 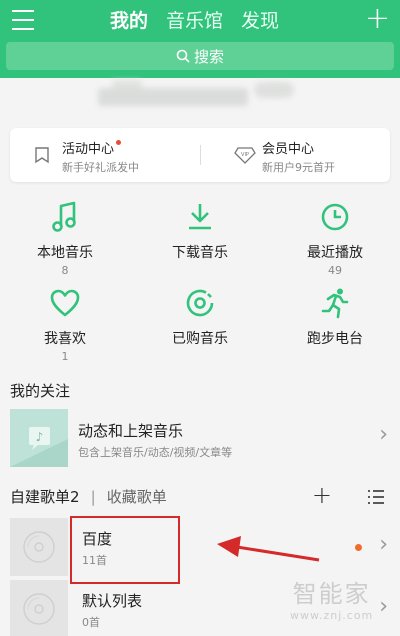 What do you see at coordinates (42, 155) in the screenshot?
I see `bookmark-icon` at bounding box center [42, 155].